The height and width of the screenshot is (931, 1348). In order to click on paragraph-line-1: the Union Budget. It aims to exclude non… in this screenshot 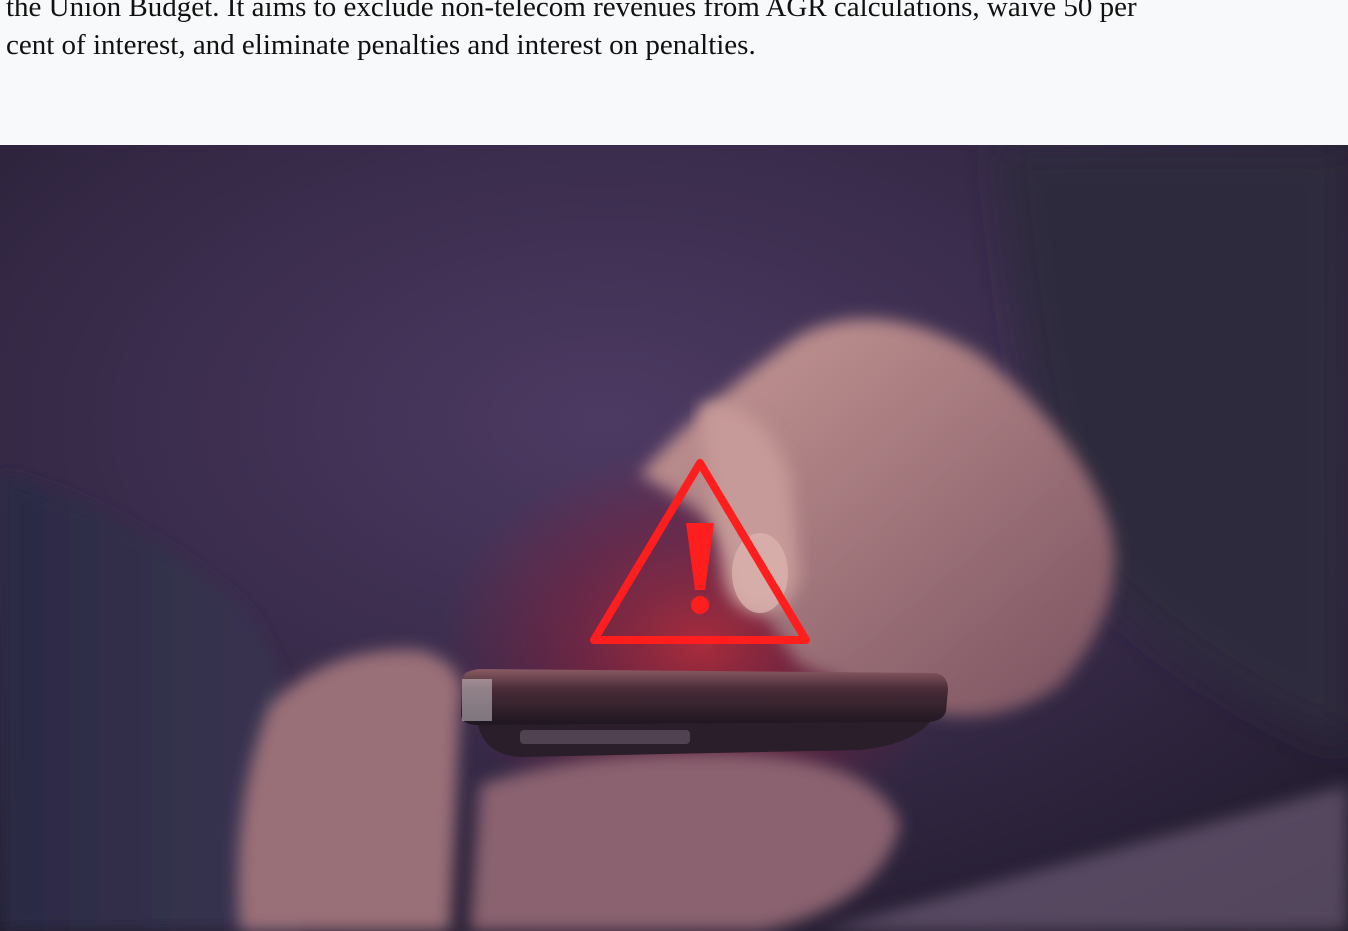, I will do `click(571, 11)`.